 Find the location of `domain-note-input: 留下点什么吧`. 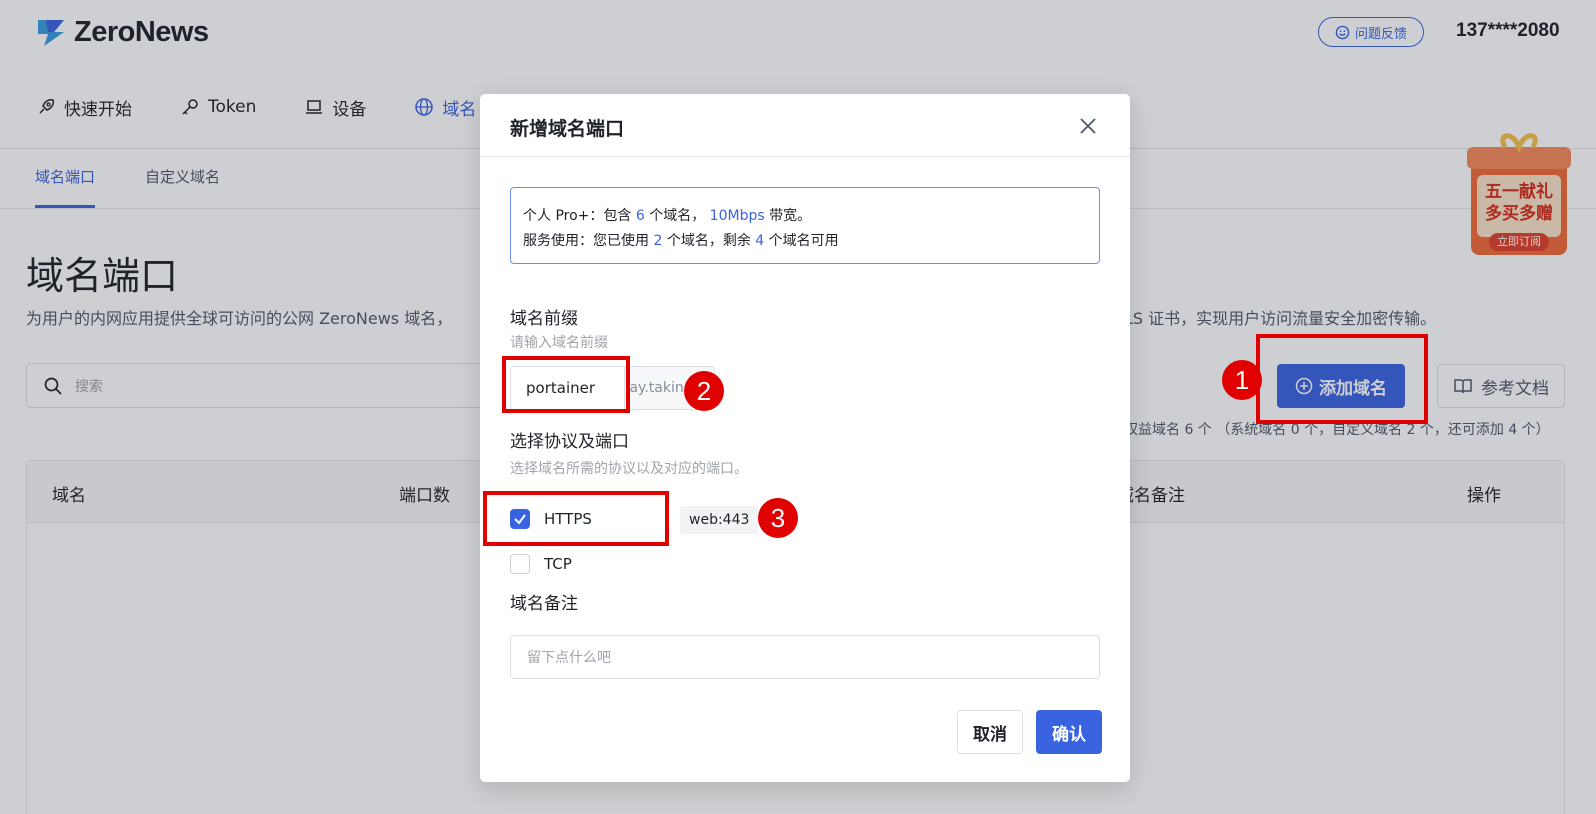

domain-note-input: 留下点什么吧 is located at coordinates (805, 657).